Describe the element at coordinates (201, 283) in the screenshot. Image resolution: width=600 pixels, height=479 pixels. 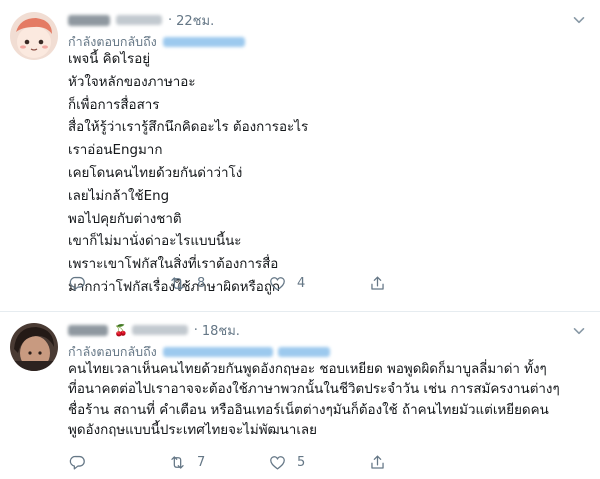
I see `retweet-count: 8` at that location.